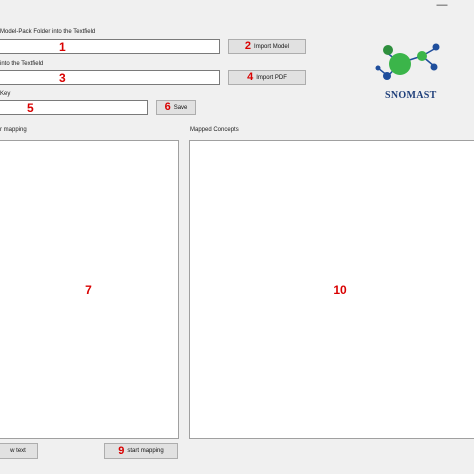  Describe the element at coordinates (110, 46) in the screenshot. I see `model-folder-input: 1` at that location.